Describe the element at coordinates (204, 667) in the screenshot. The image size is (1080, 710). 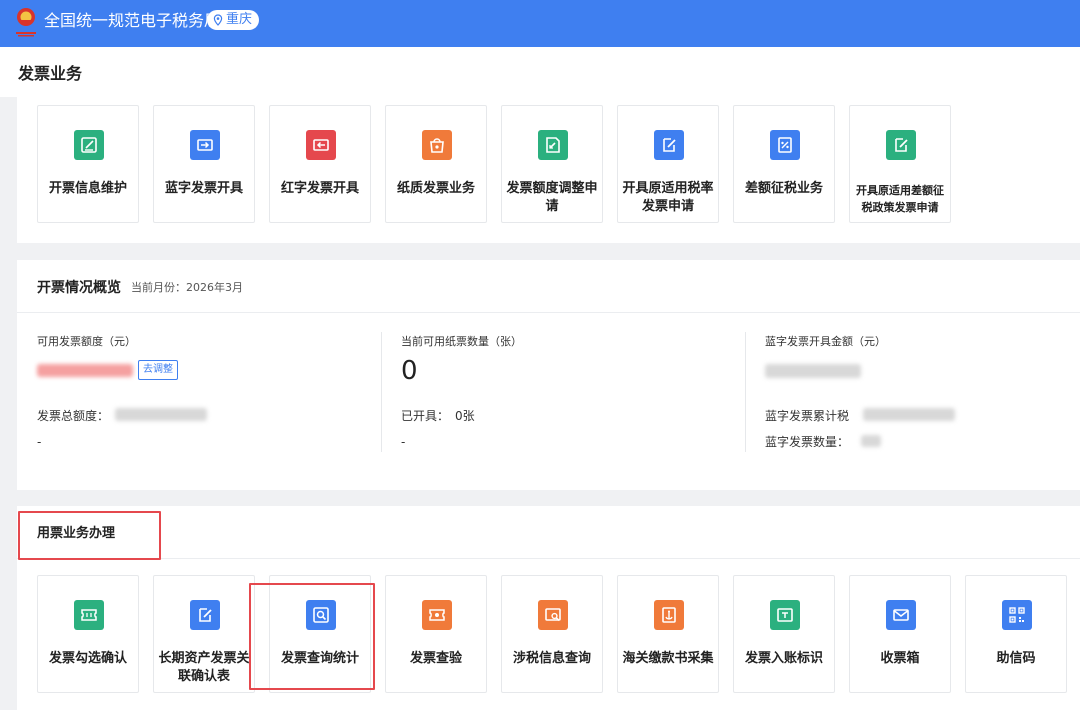
I see `tile-label: 长期资产发票关联确认表` at that location.